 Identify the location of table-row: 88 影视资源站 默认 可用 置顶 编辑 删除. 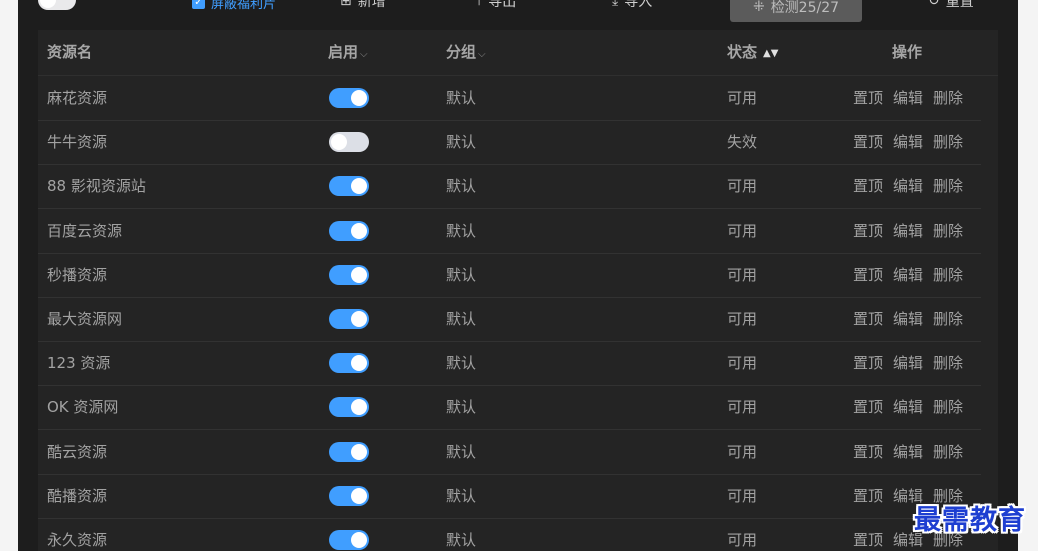
(509, 187).